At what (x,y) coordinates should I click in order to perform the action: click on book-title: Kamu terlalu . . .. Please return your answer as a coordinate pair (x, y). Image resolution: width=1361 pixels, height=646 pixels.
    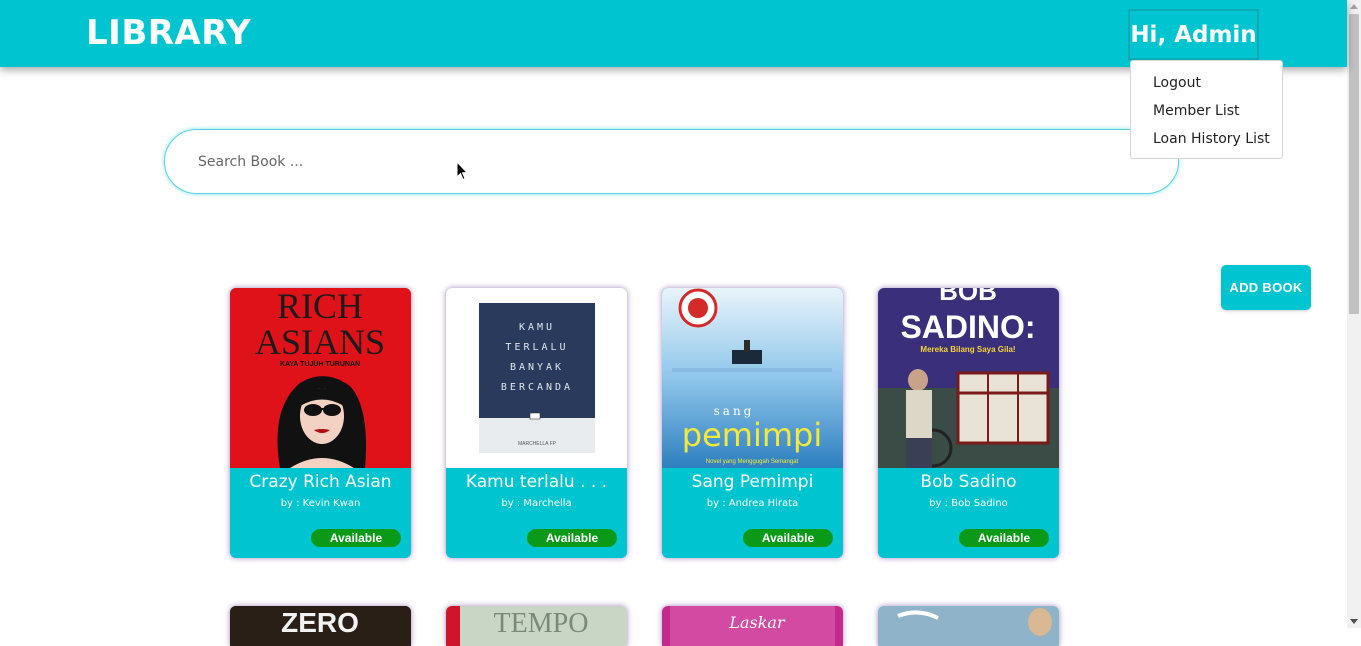
    Looking at the image, I should click on (536, 482).